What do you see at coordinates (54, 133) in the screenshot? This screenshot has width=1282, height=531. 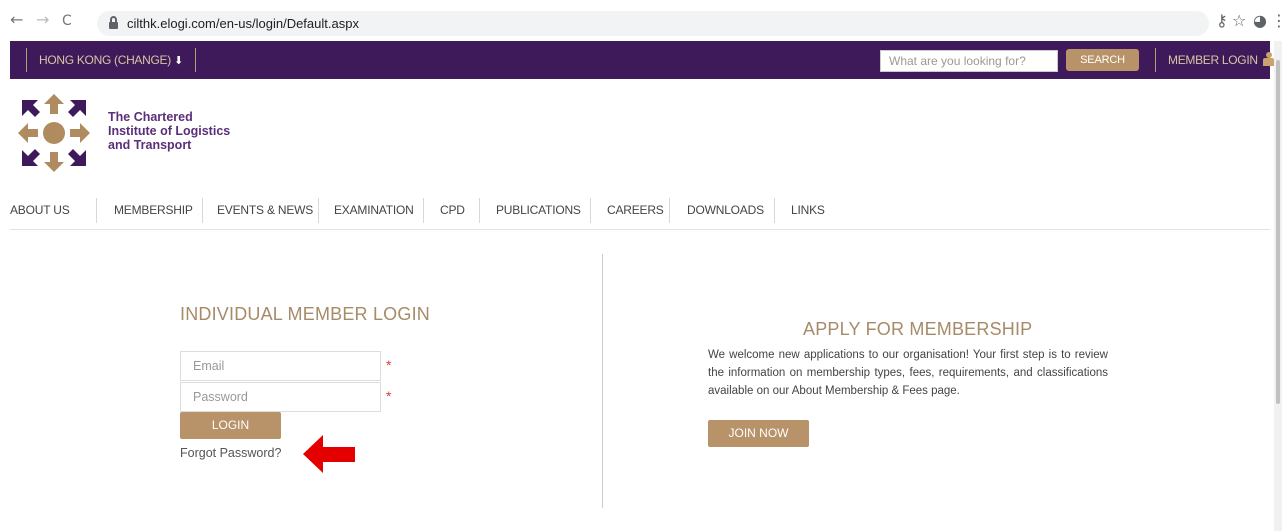 I see `cilt-logo-icon` at bounding box center [54, 133].